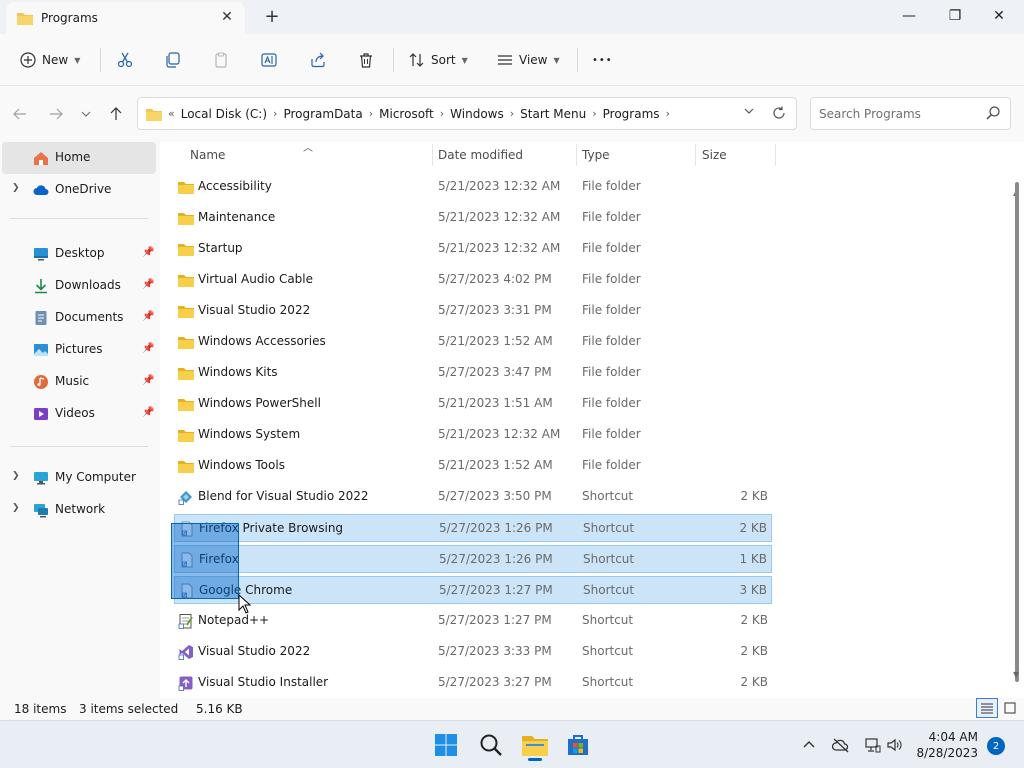 The image size is (1024, 768). I want to click on file-row: Windows Kits 5/27/2023 3:47 PM File folder, so click(473, 373).